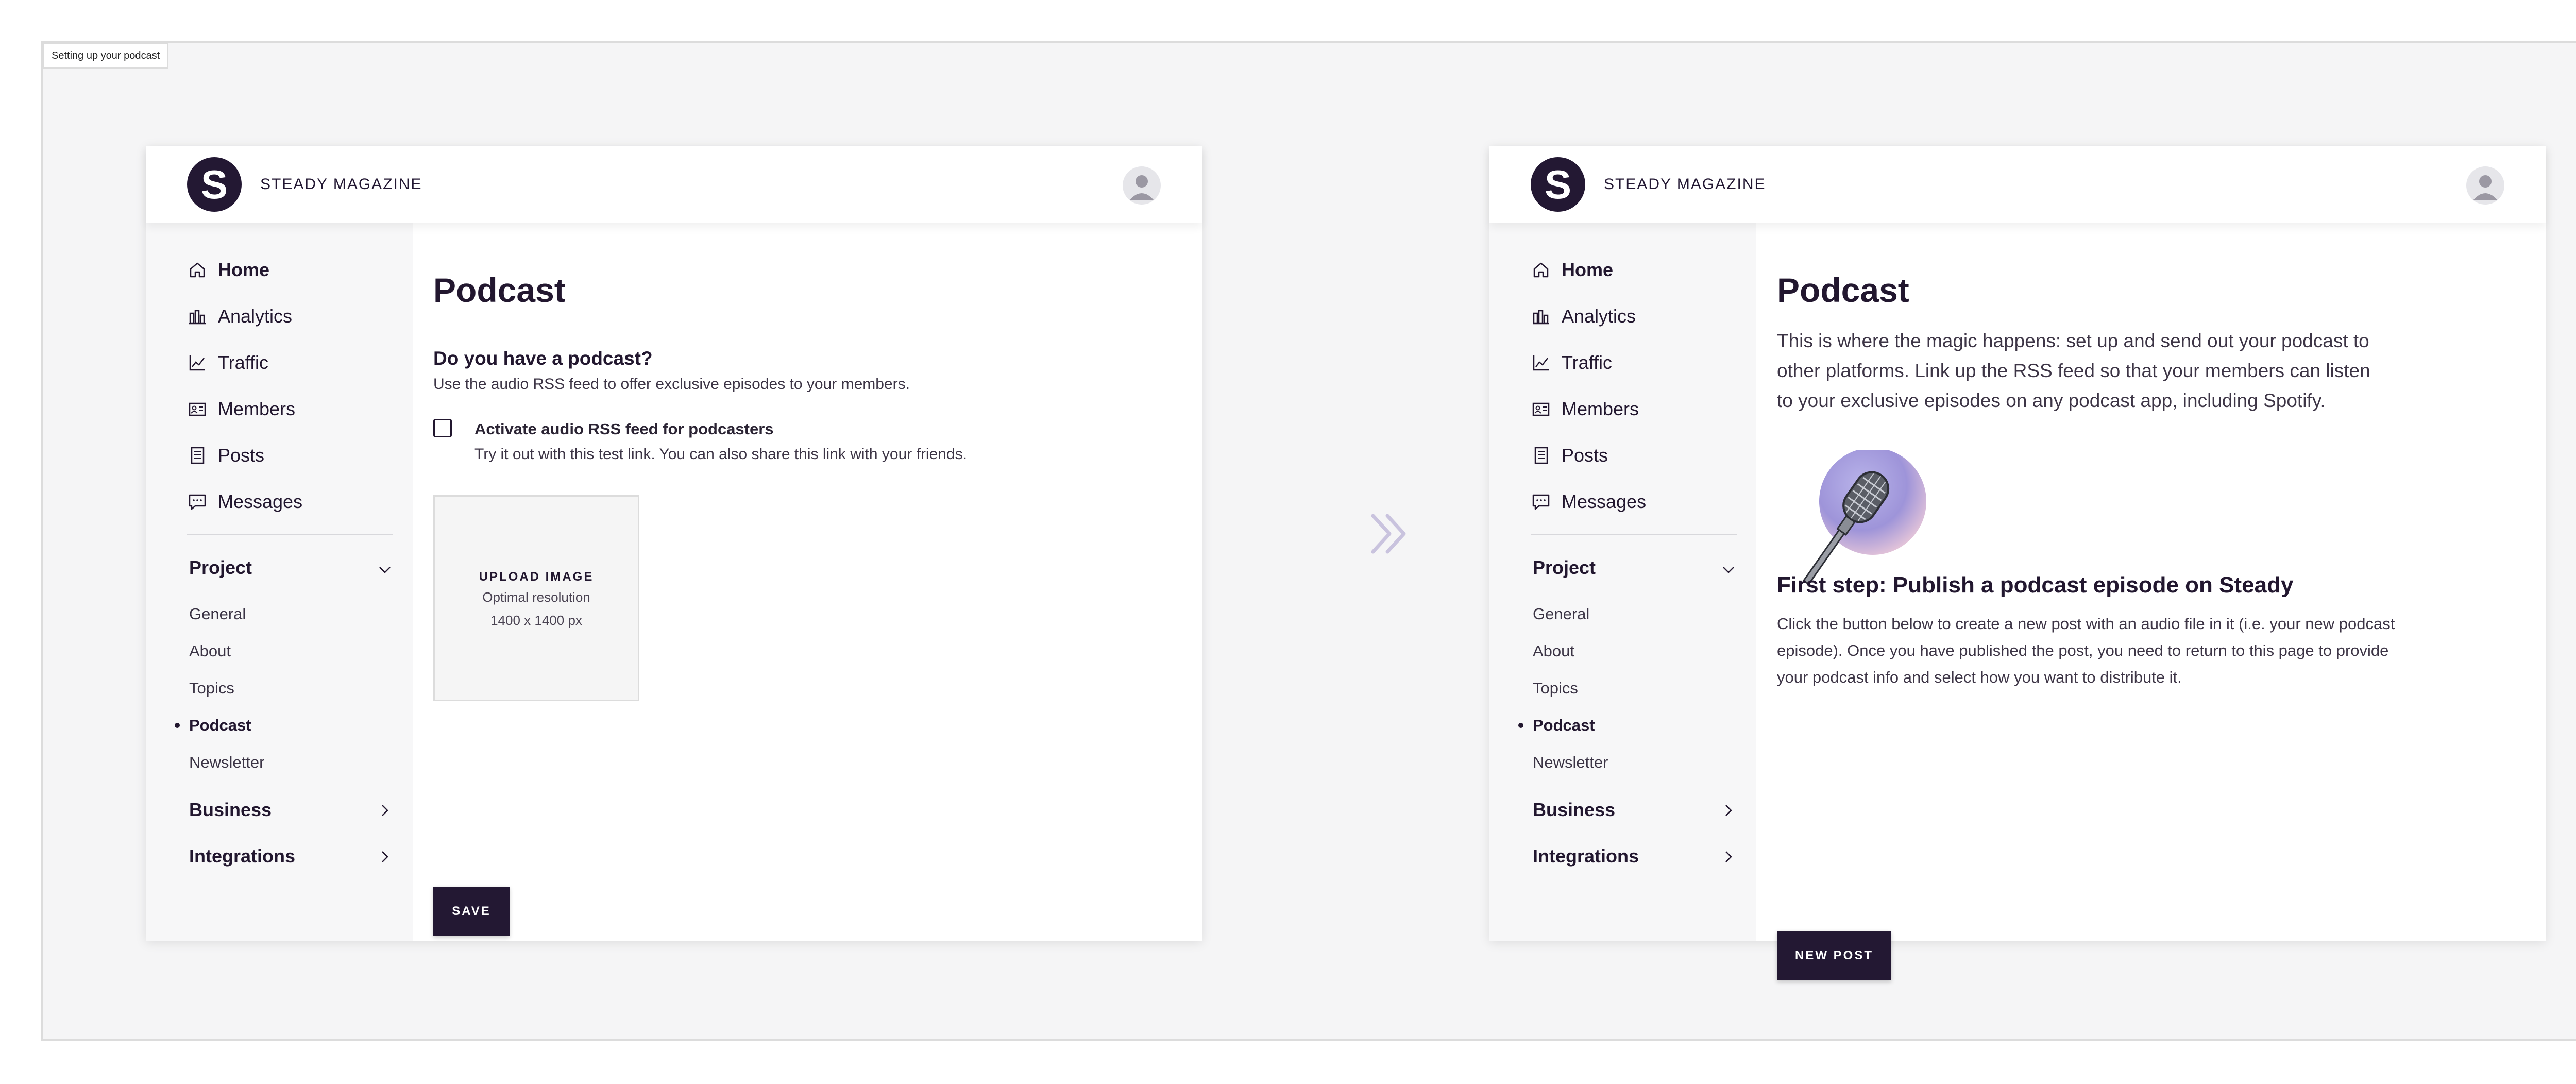 The height and width of the screenshot is (1084, 2576). What do you see at coordinates (624, 429) in the screenshot?
I see `rss-feed-label: Activate audio RSS feed for podcasters` at bounding box center [624, 429].